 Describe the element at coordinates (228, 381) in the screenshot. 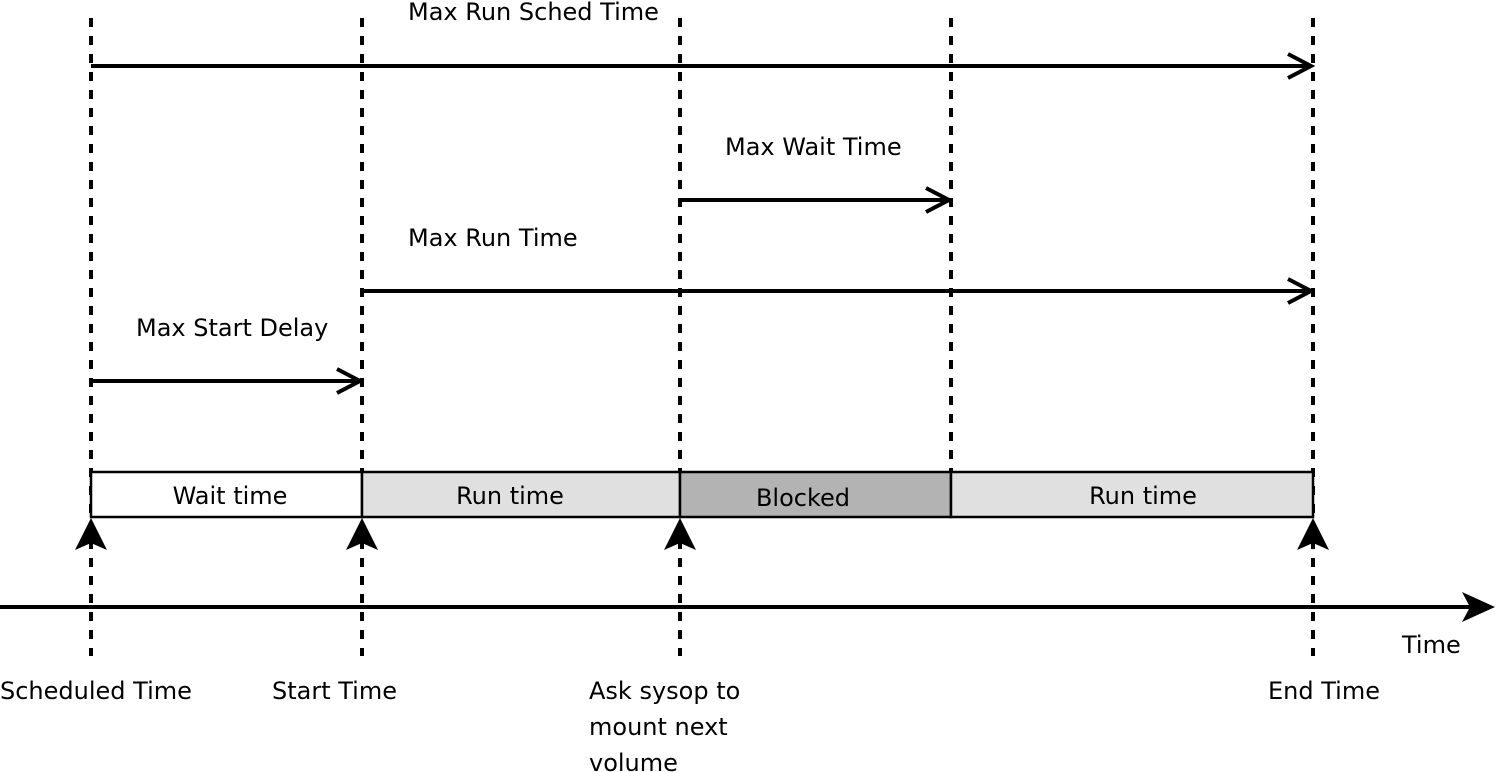

I see `max-start-delay-arrow` at that location.